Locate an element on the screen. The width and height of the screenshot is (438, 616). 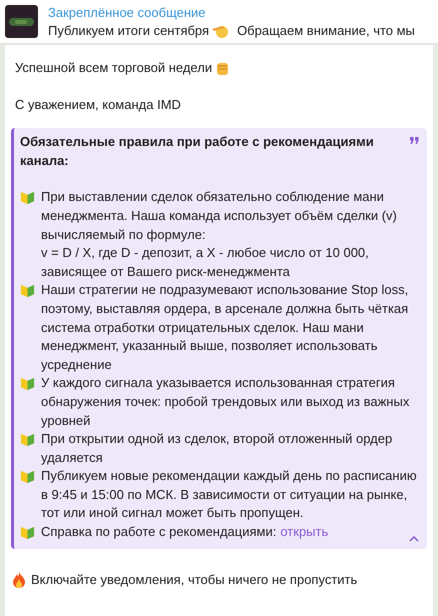
message-text: Успешной всем торговой недели is located at coordinates (113, 68).